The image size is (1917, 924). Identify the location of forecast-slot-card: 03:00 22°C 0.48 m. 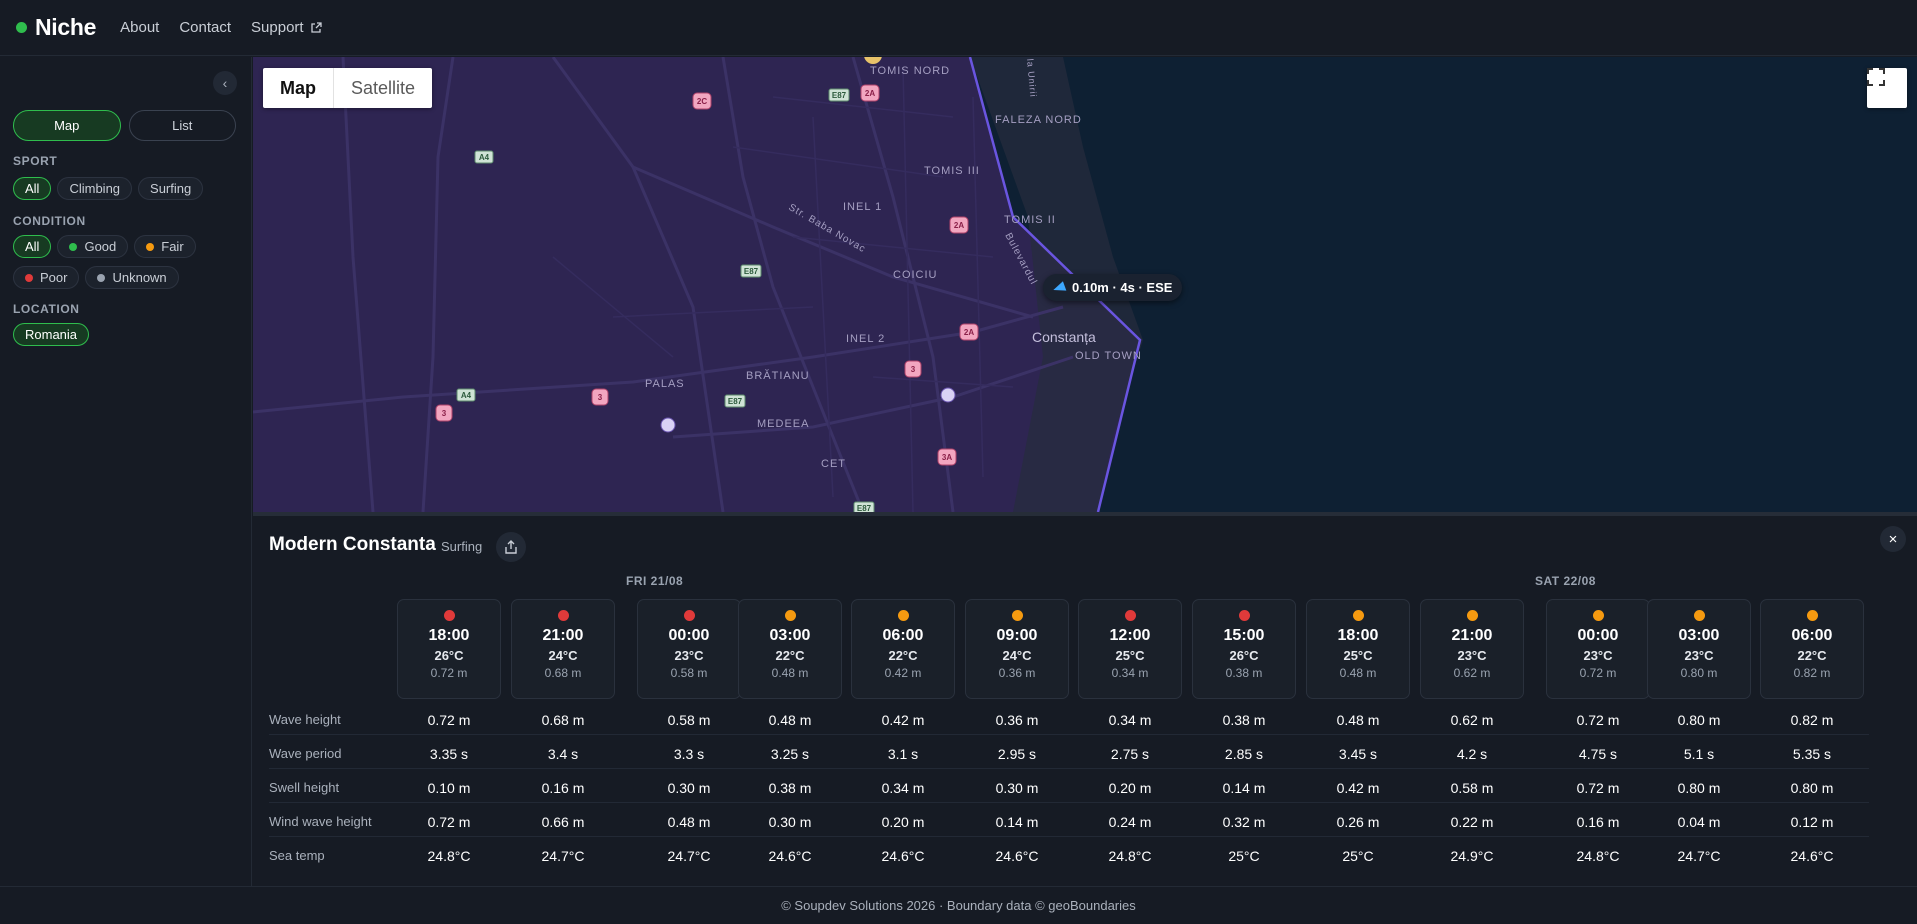
(790, 649).